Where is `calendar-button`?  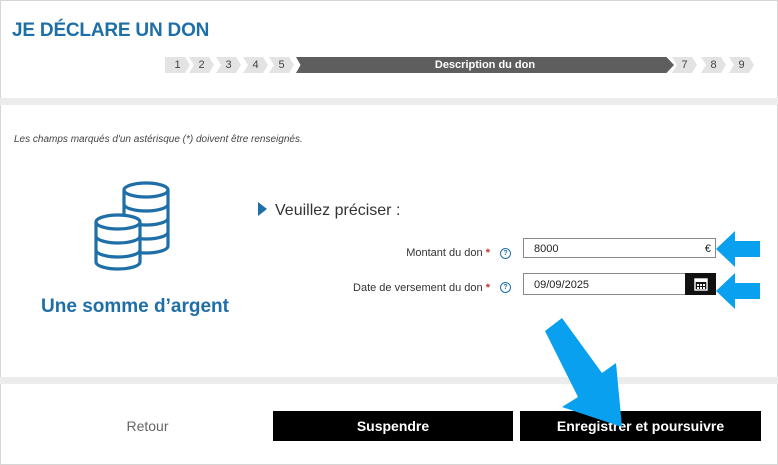 calendar-button is located at coordinates (700, 284).